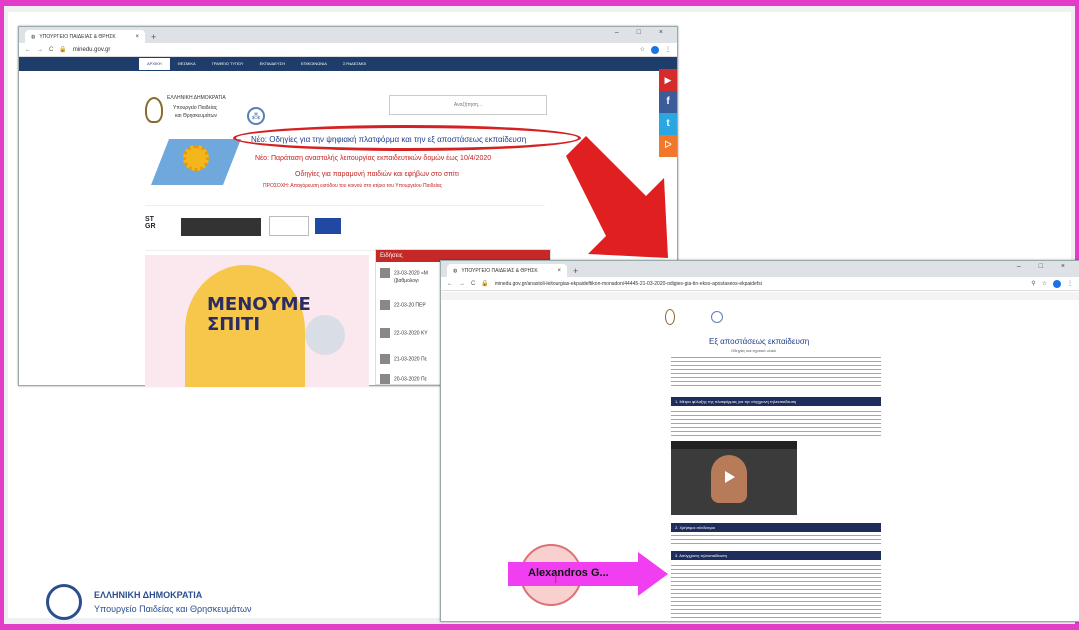 The width and height of the screenshot is (1079, 630). Describe the element at coordinates (345, 228) in the screenshot. I see `partner-logos-strip: ST GR` at that location.